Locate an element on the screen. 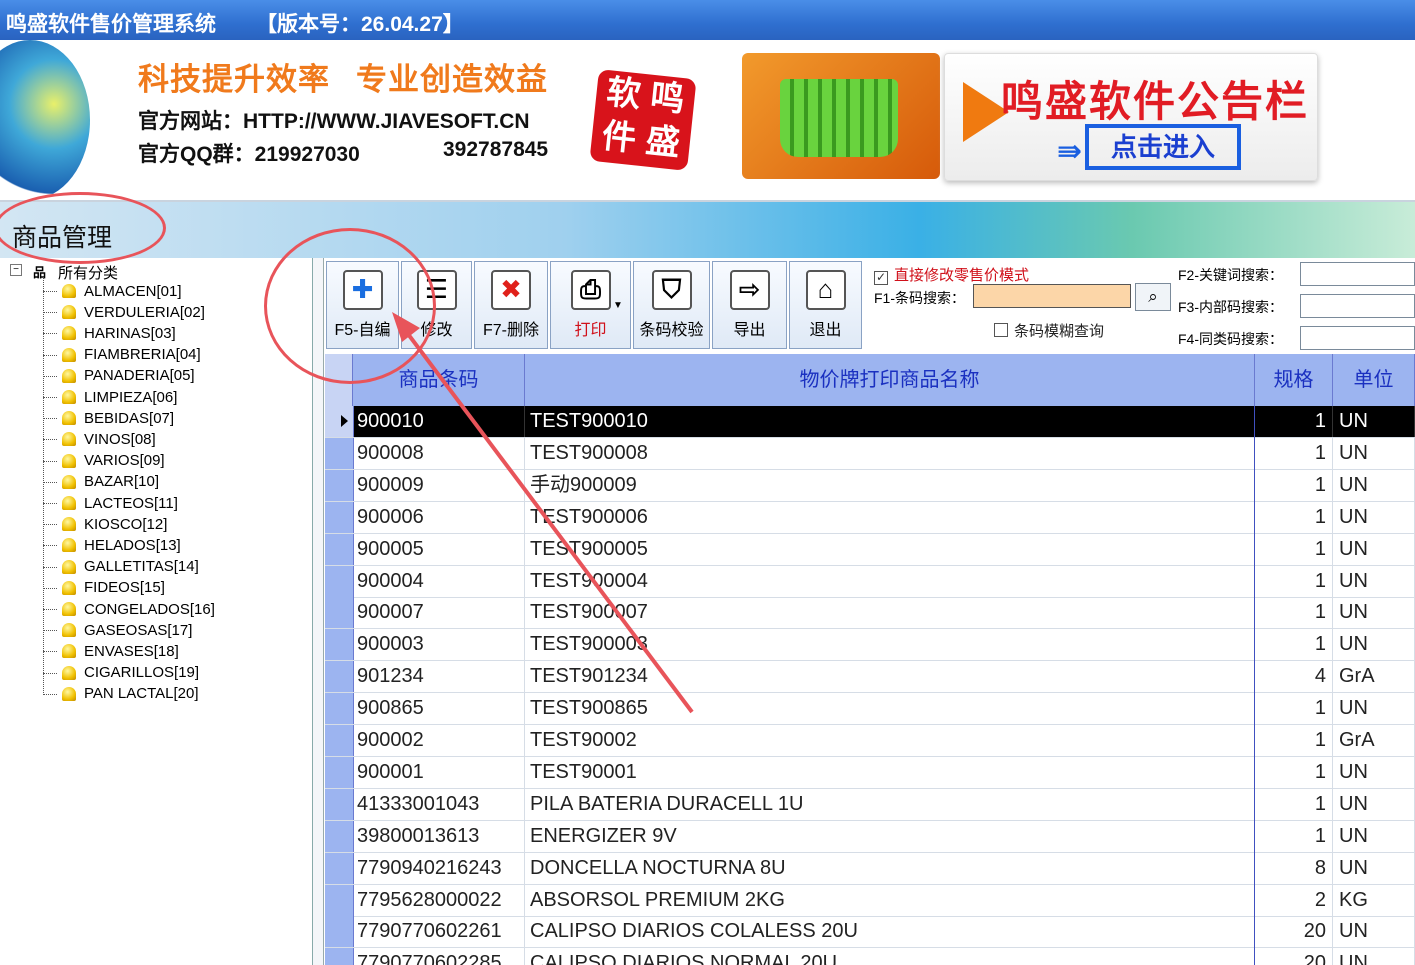 Image resolution: width=1415 pixels, height=965 pixels. toolbar-button-6: ⇨ 导出 is located at coordinates (749, 305).